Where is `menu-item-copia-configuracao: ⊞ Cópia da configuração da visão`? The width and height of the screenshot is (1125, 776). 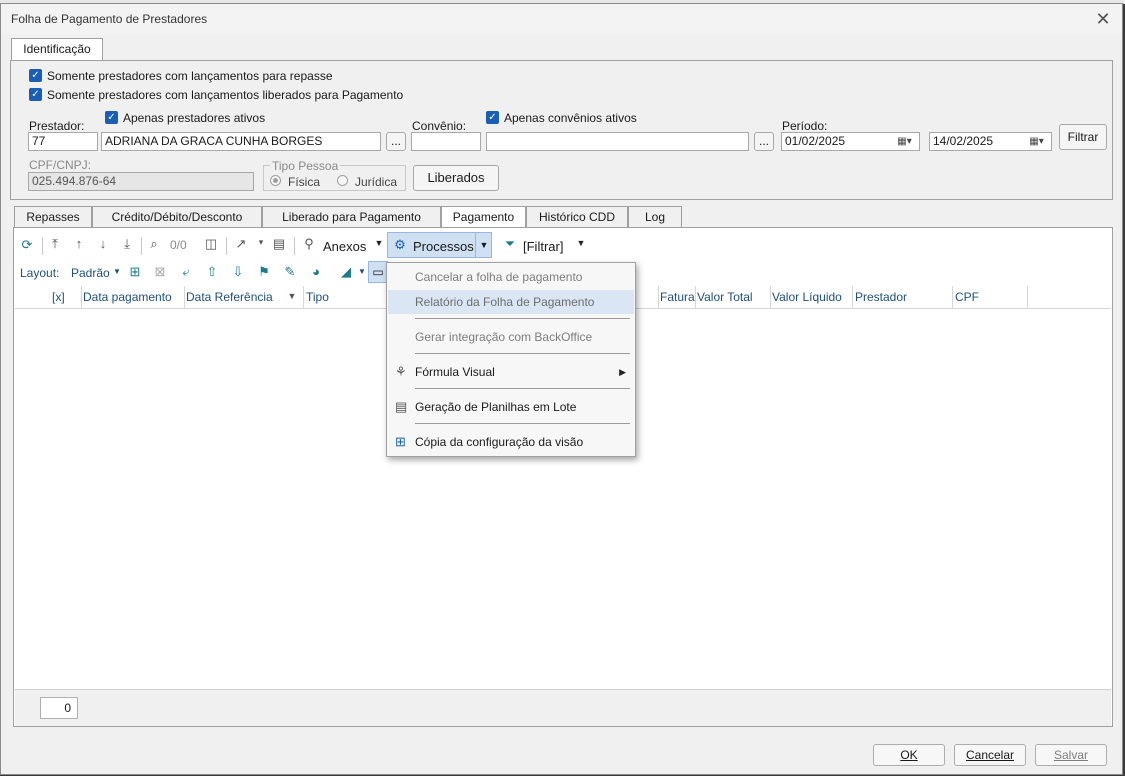 menu-item-copia-configuracao: ⊞ Cópia da configuração da visão is located at coordinates (511, 442).